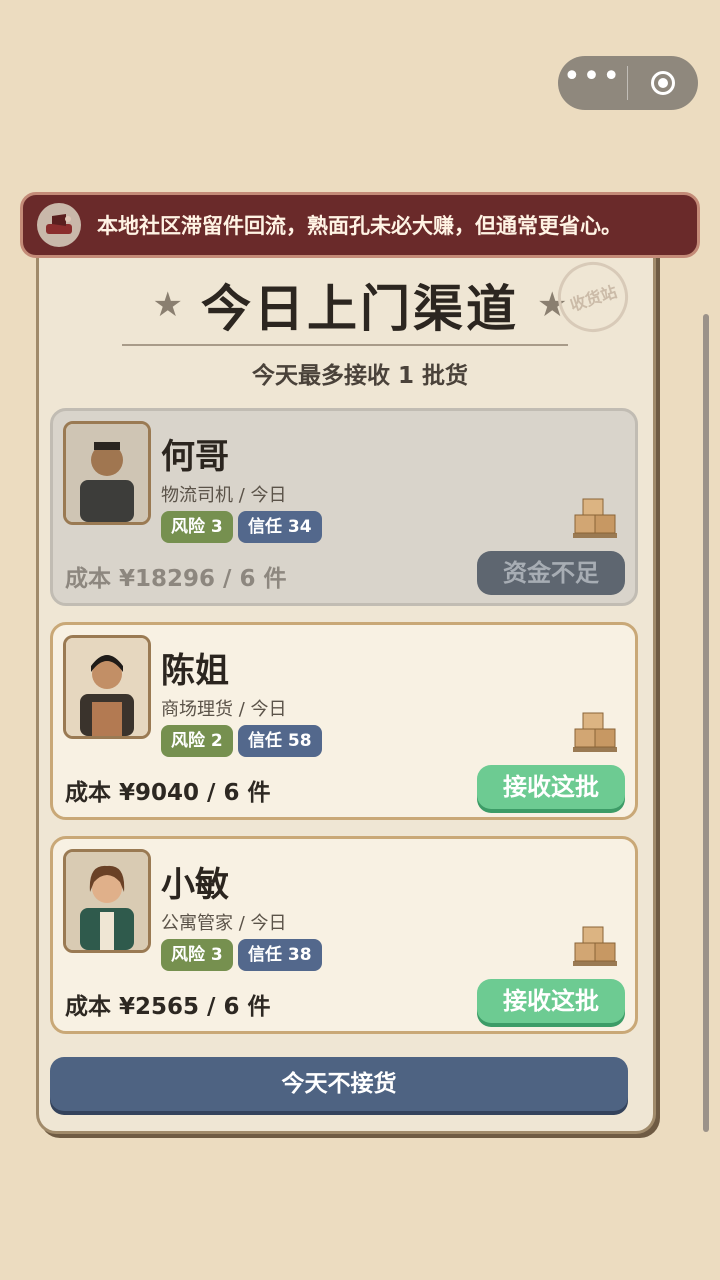  I want to click on supplier-name: 陈姐, so click(195, 671).